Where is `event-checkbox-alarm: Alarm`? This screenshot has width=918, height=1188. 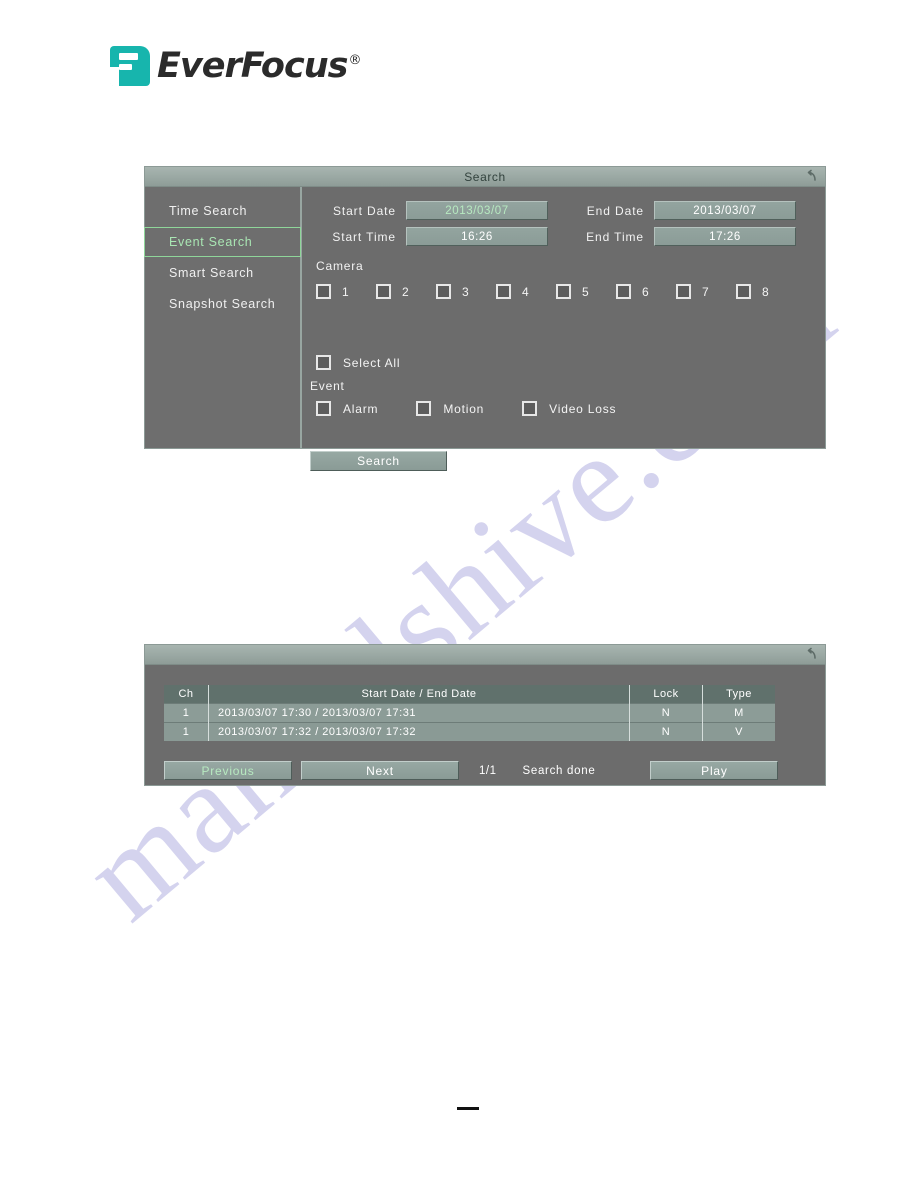 event-checkbox-alarm: Alarm is located at coordinates (347, 408).